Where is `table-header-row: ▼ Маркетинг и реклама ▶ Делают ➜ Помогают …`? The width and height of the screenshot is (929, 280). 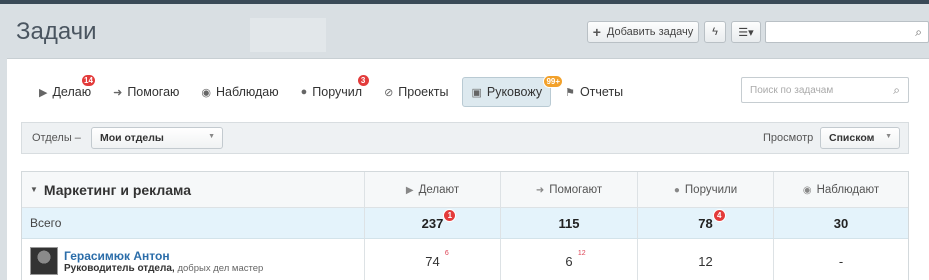 table-header-row: ▼ Маркетинг и реклама ▶ Делают ➜ Помогают … is located at coordinates (465, 190).